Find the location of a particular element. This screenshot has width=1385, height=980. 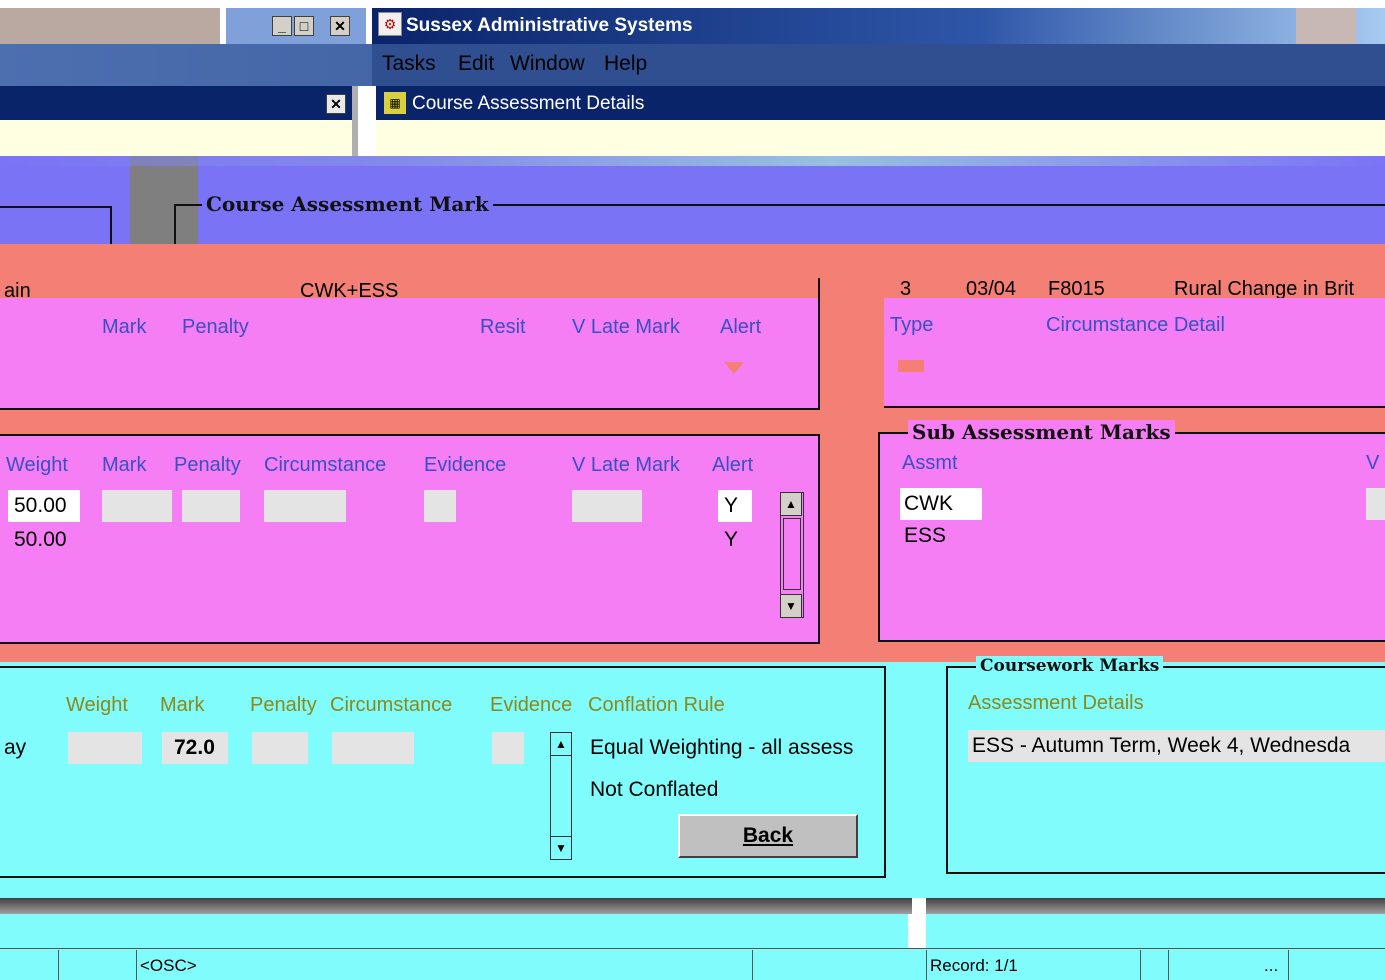

sub-assmt-row-2: ESS is located at coordinates (925, 535).